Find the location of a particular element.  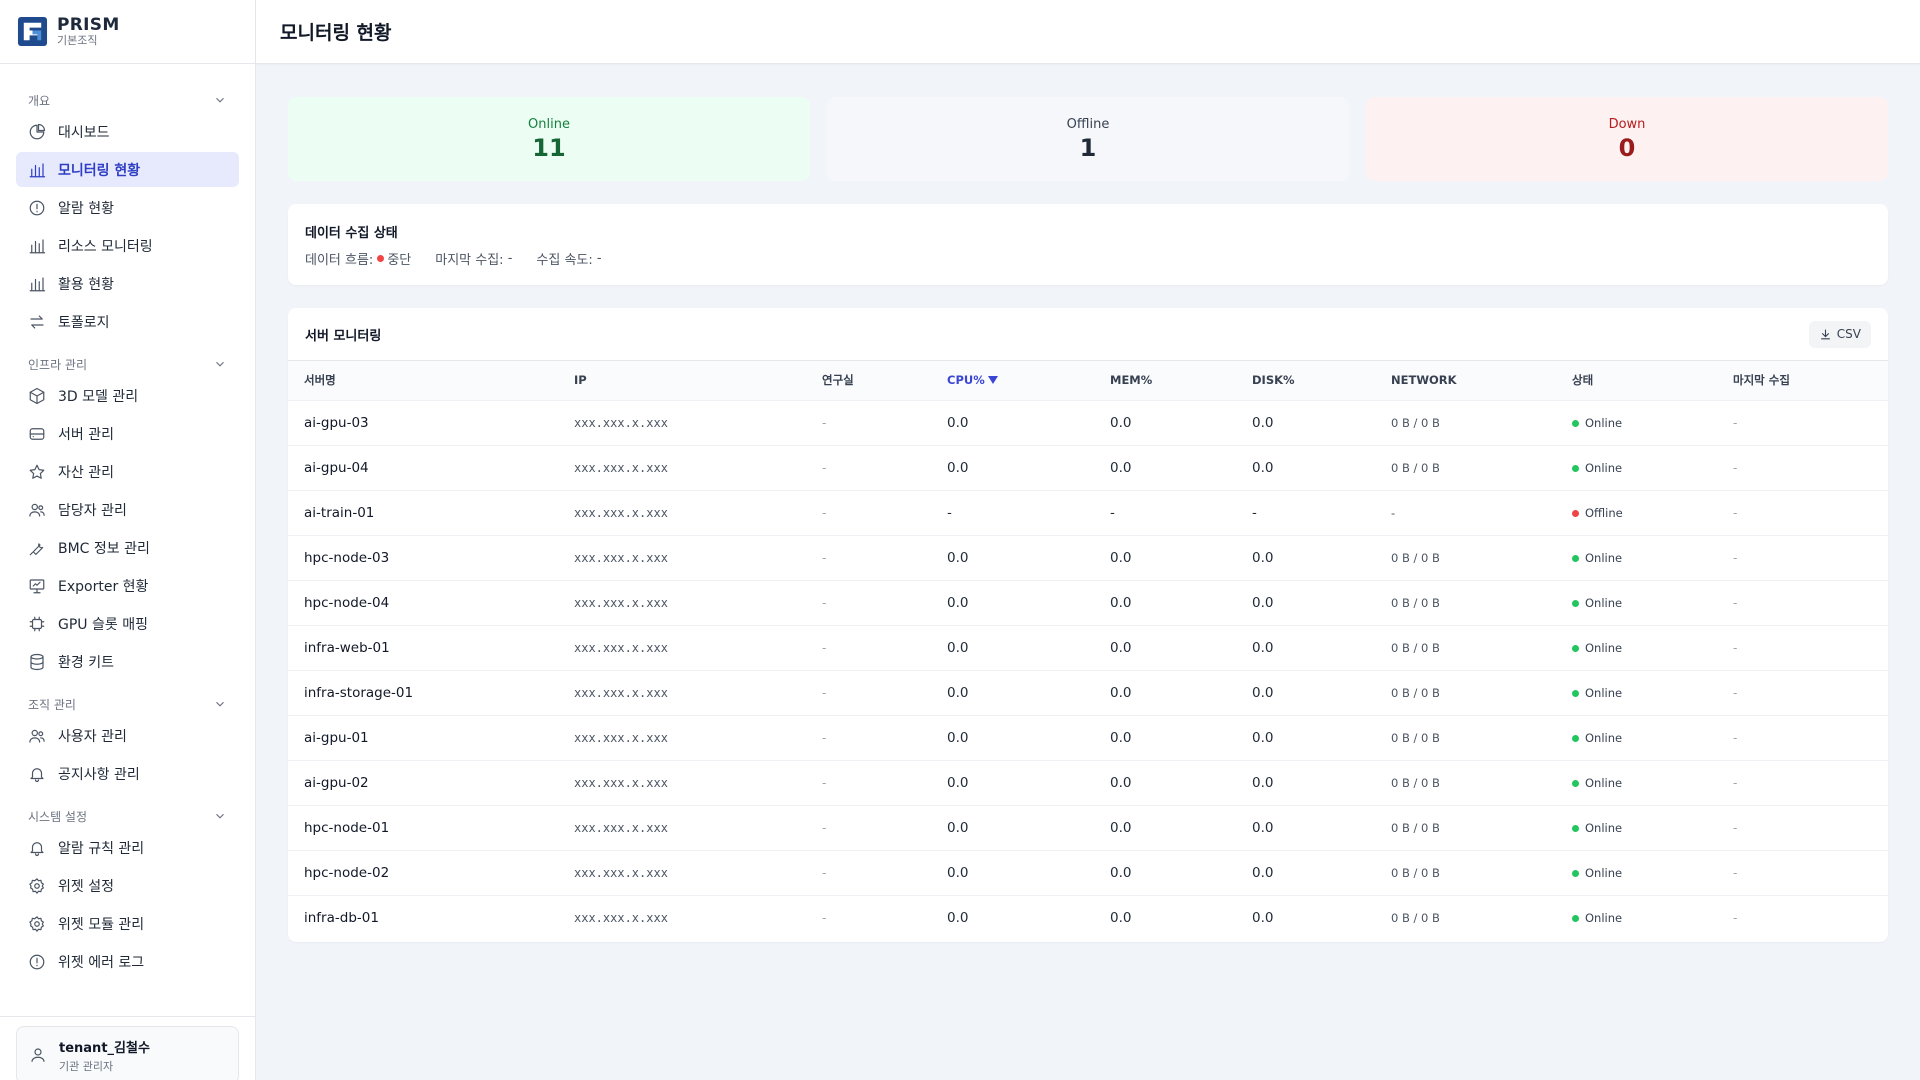

stopped-dot-icon is located at coordinates (381, 258).